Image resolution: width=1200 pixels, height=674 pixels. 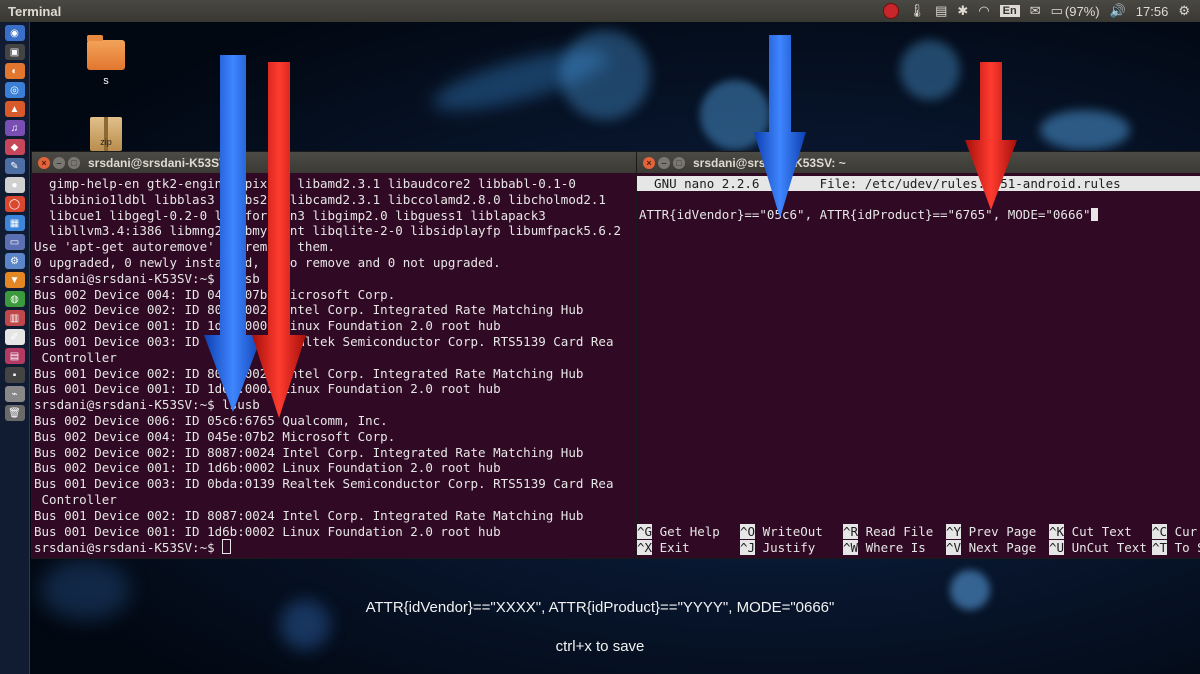 What do you see at coordinates (780, 126) in the screenshot?
I see `blue-arrow-right` at bounding box center [780, 126].